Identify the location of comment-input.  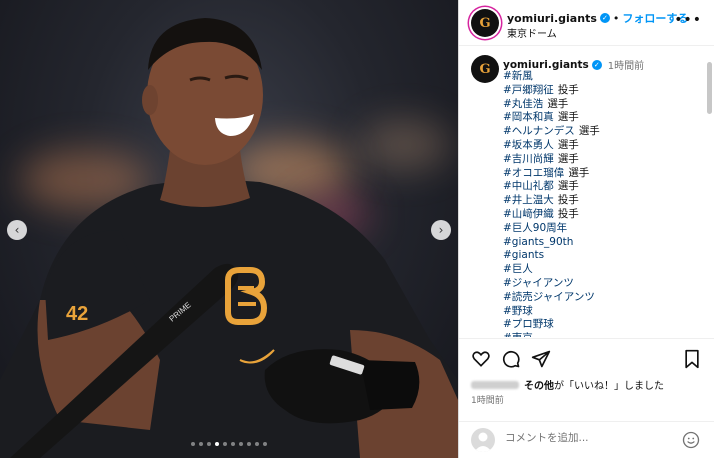
(590, 438).